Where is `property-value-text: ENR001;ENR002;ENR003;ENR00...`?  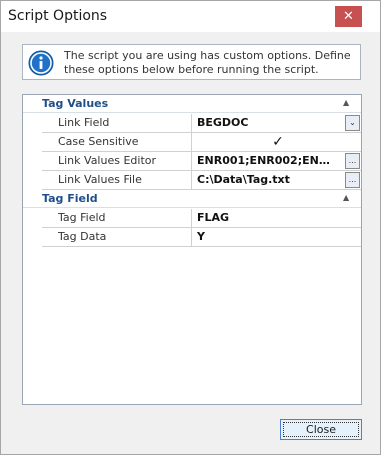
property-value-text: ENR001;ENR002;ENR003;ENR00... is located at coordinates (267, 160).